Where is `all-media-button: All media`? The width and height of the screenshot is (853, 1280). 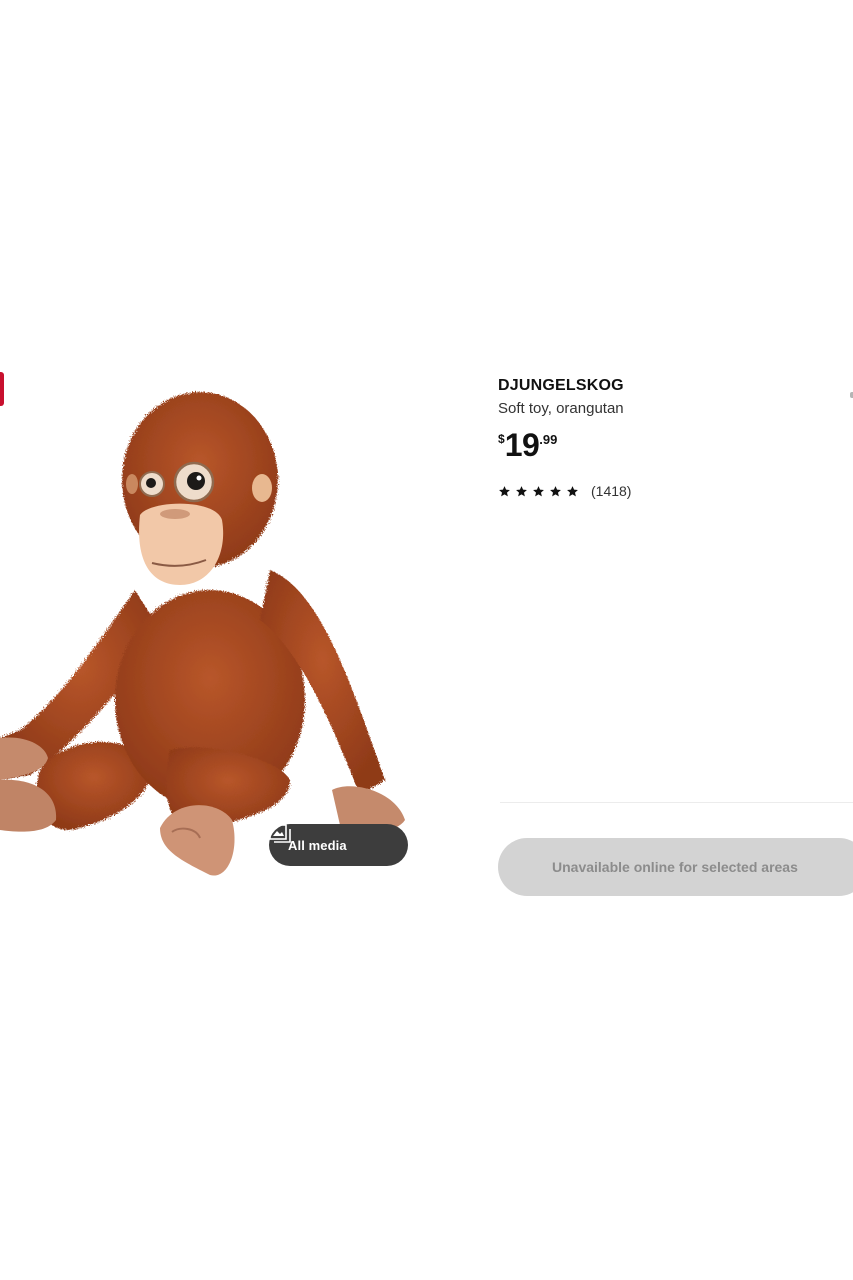 all-media-button: All media is located at coordinates (338, 845).